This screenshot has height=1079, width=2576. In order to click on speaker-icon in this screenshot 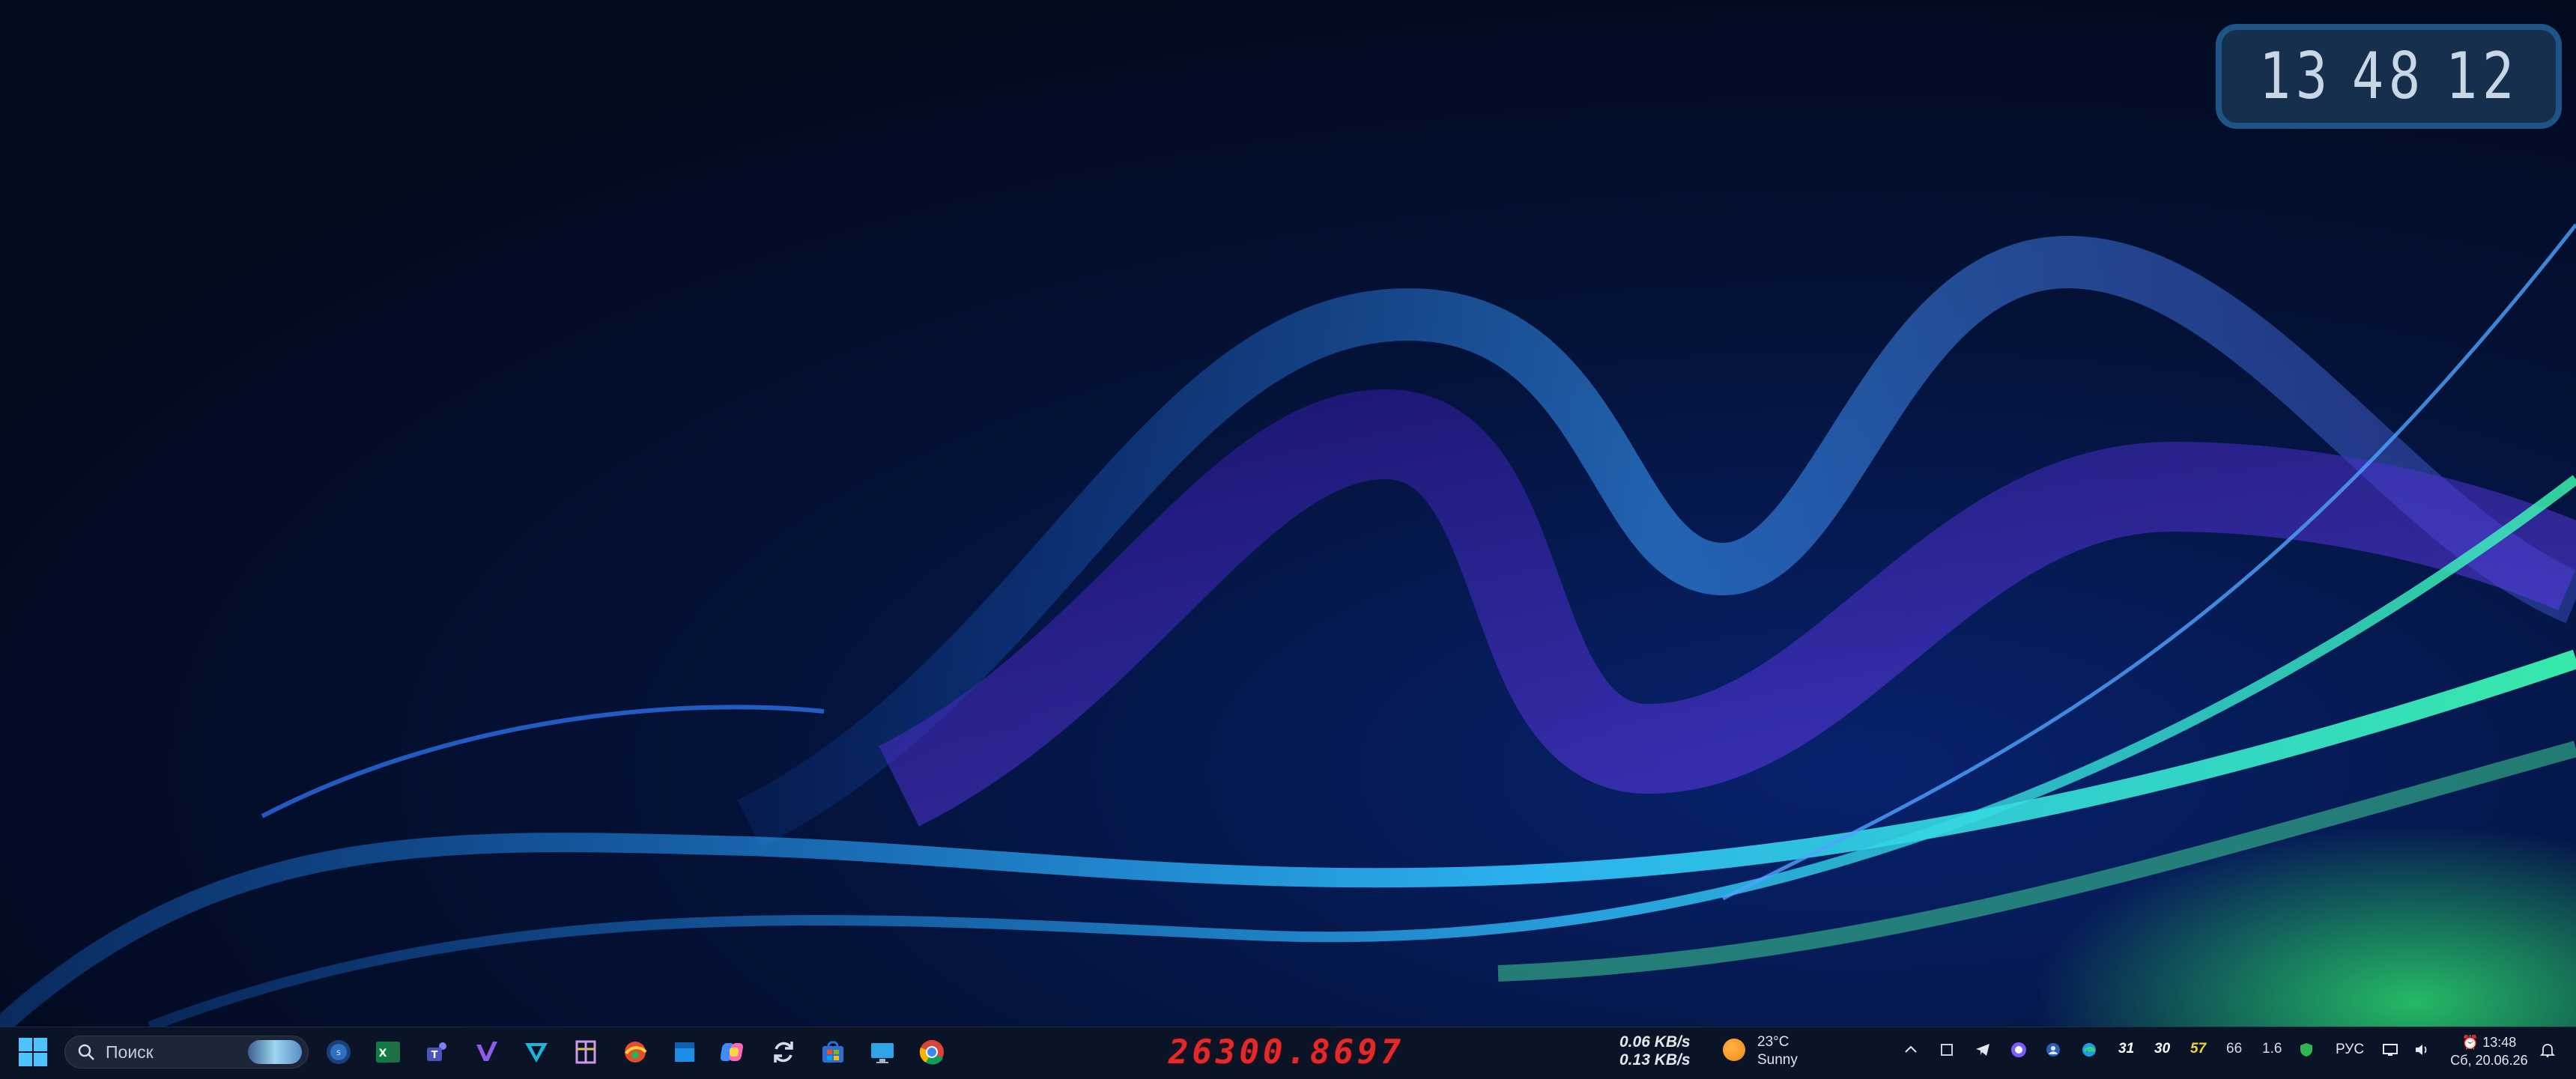, I will do `click(2421, 1050)`.